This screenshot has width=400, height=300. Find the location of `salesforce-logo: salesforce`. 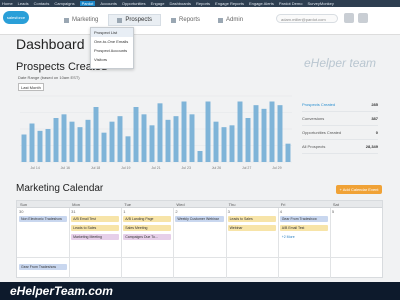

salesforce-logo: salesforce is located at coordinates (16, 17).